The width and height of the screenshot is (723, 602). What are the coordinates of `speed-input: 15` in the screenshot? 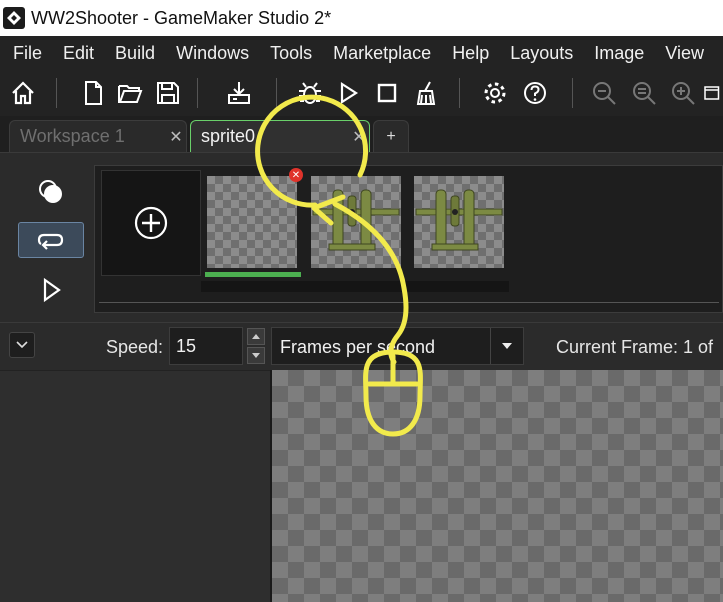 It's located at (206, 346).